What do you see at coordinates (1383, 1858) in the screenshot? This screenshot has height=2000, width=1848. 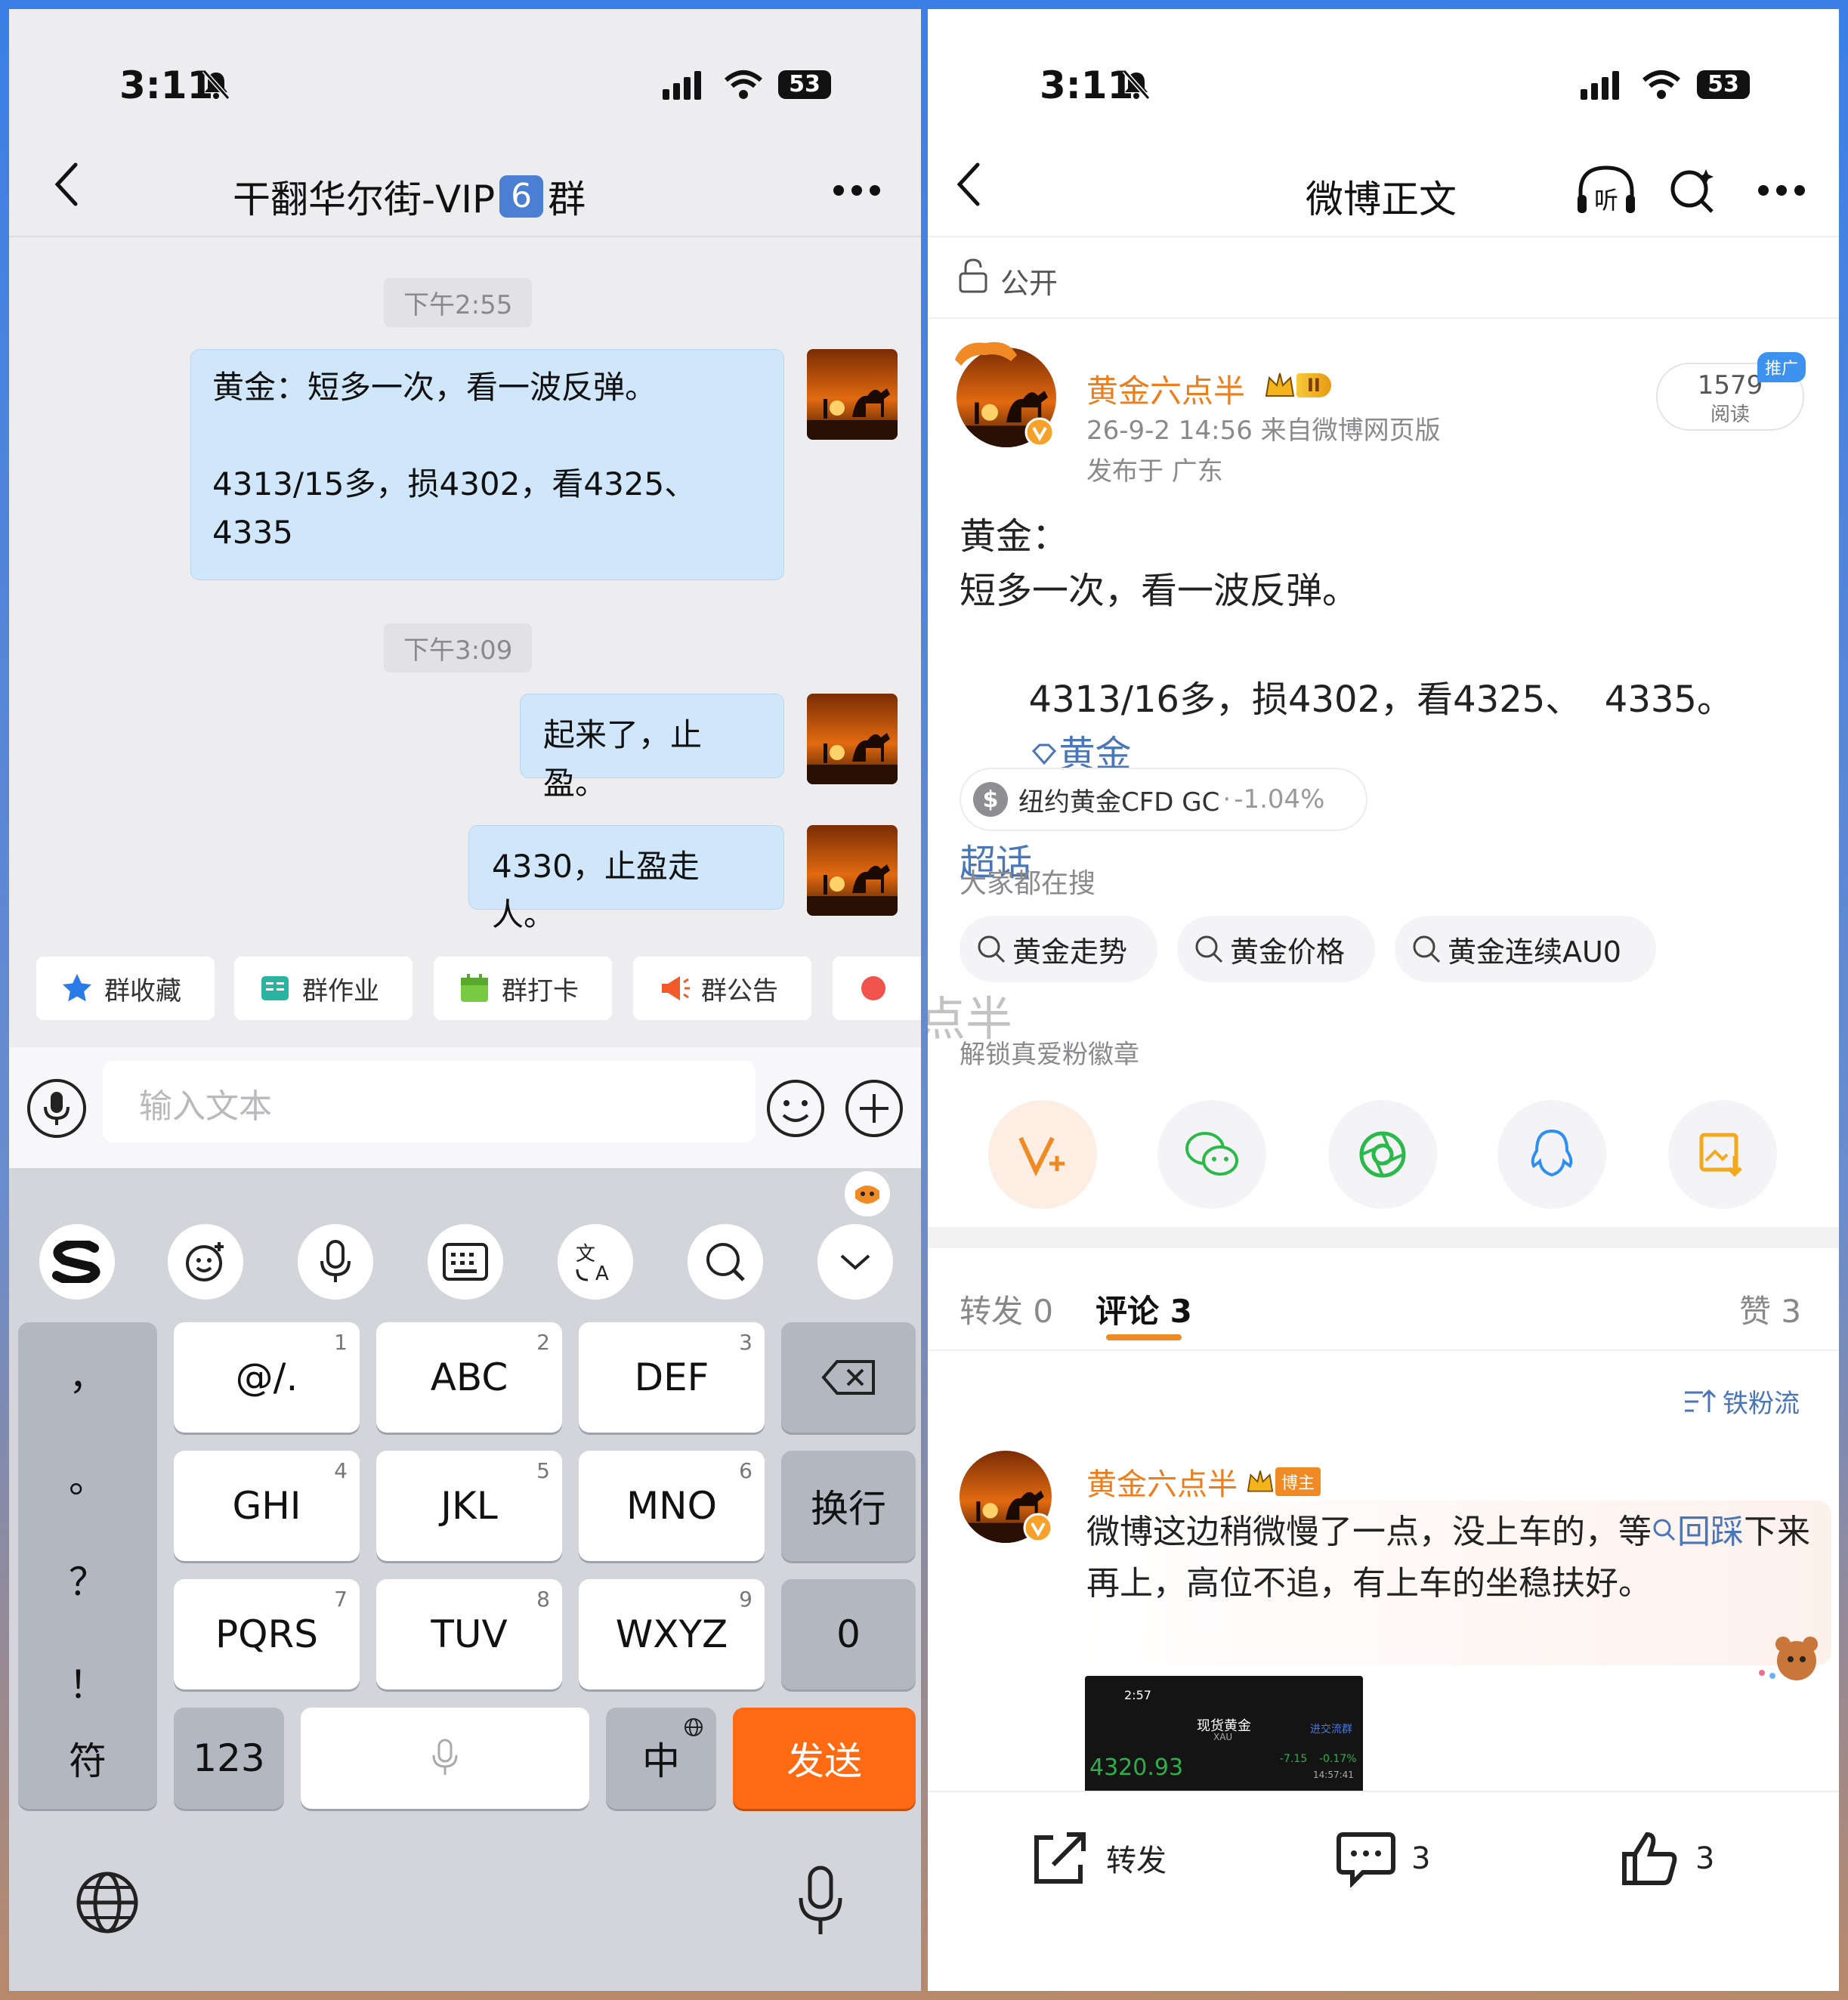 I see `comment-button: 3` at bounding box center [1383, 1858].